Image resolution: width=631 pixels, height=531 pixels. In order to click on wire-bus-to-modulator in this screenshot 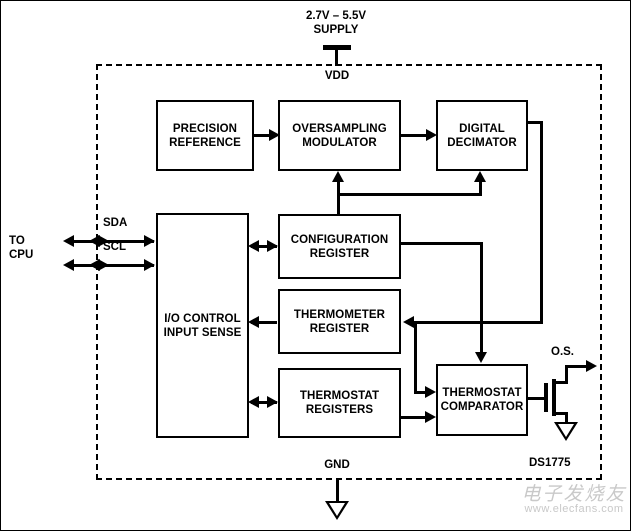, I will do `click(338, 188)`.